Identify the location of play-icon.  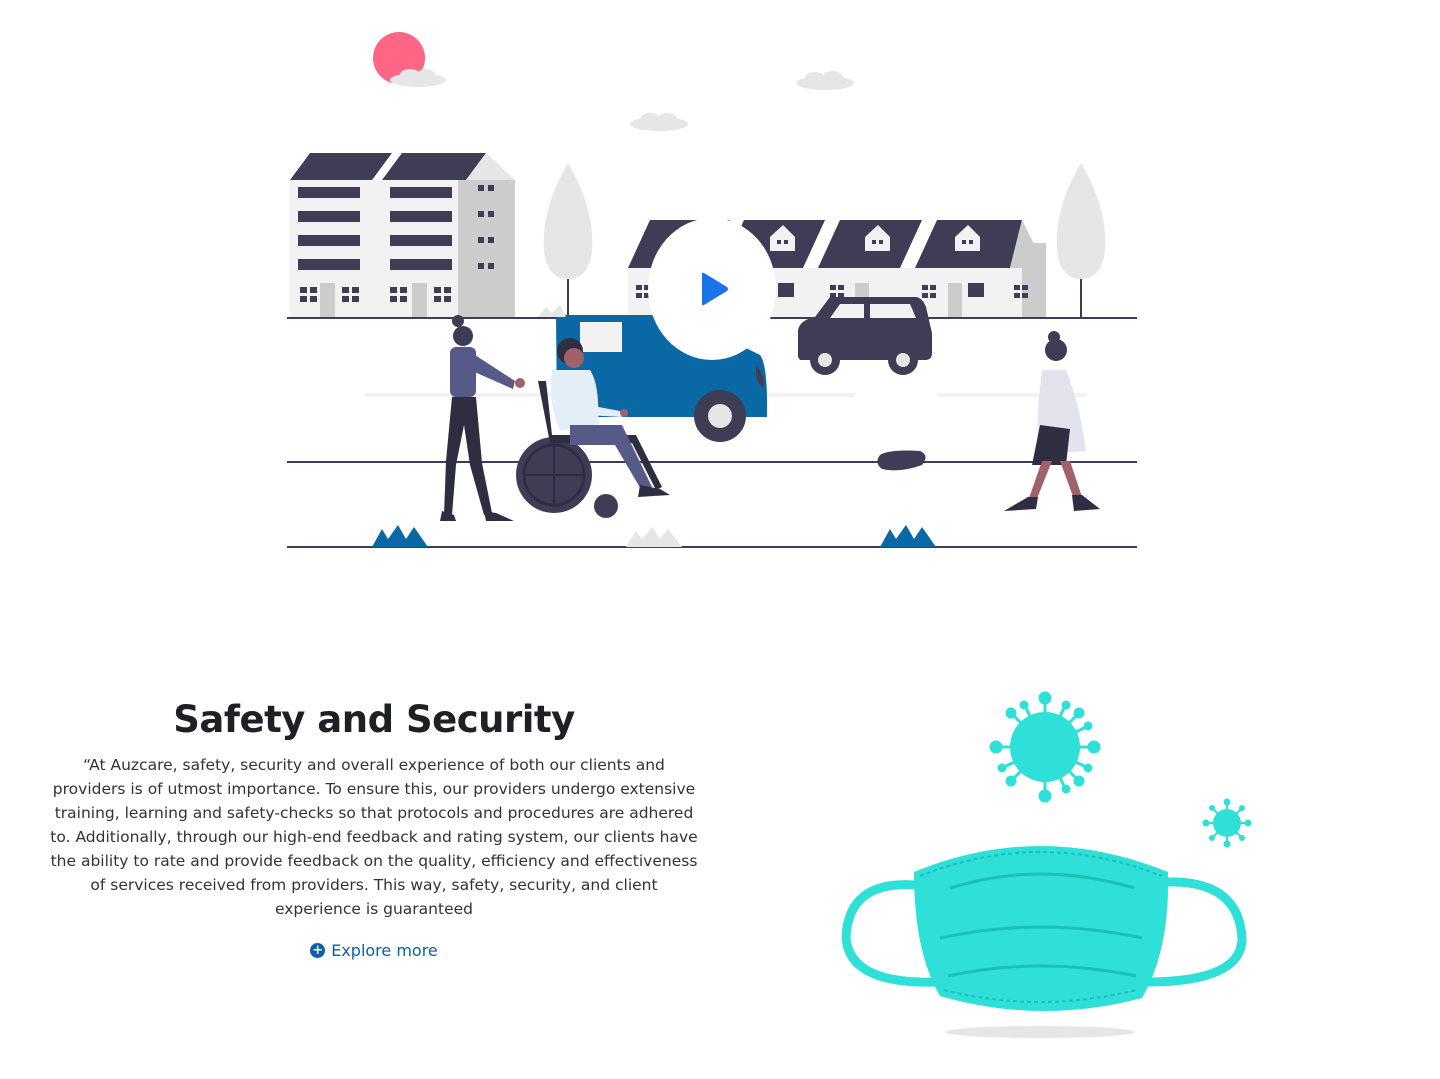
(715, 289).